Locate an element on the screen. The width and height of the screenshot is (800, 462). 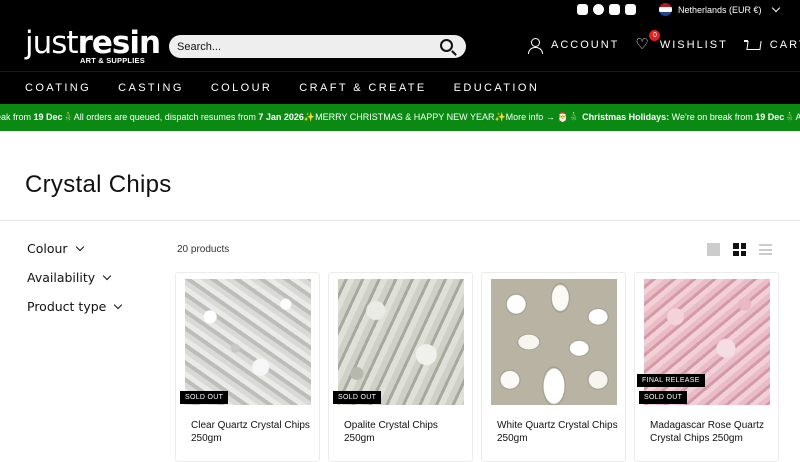
divider is located at coordinates (400, 220).